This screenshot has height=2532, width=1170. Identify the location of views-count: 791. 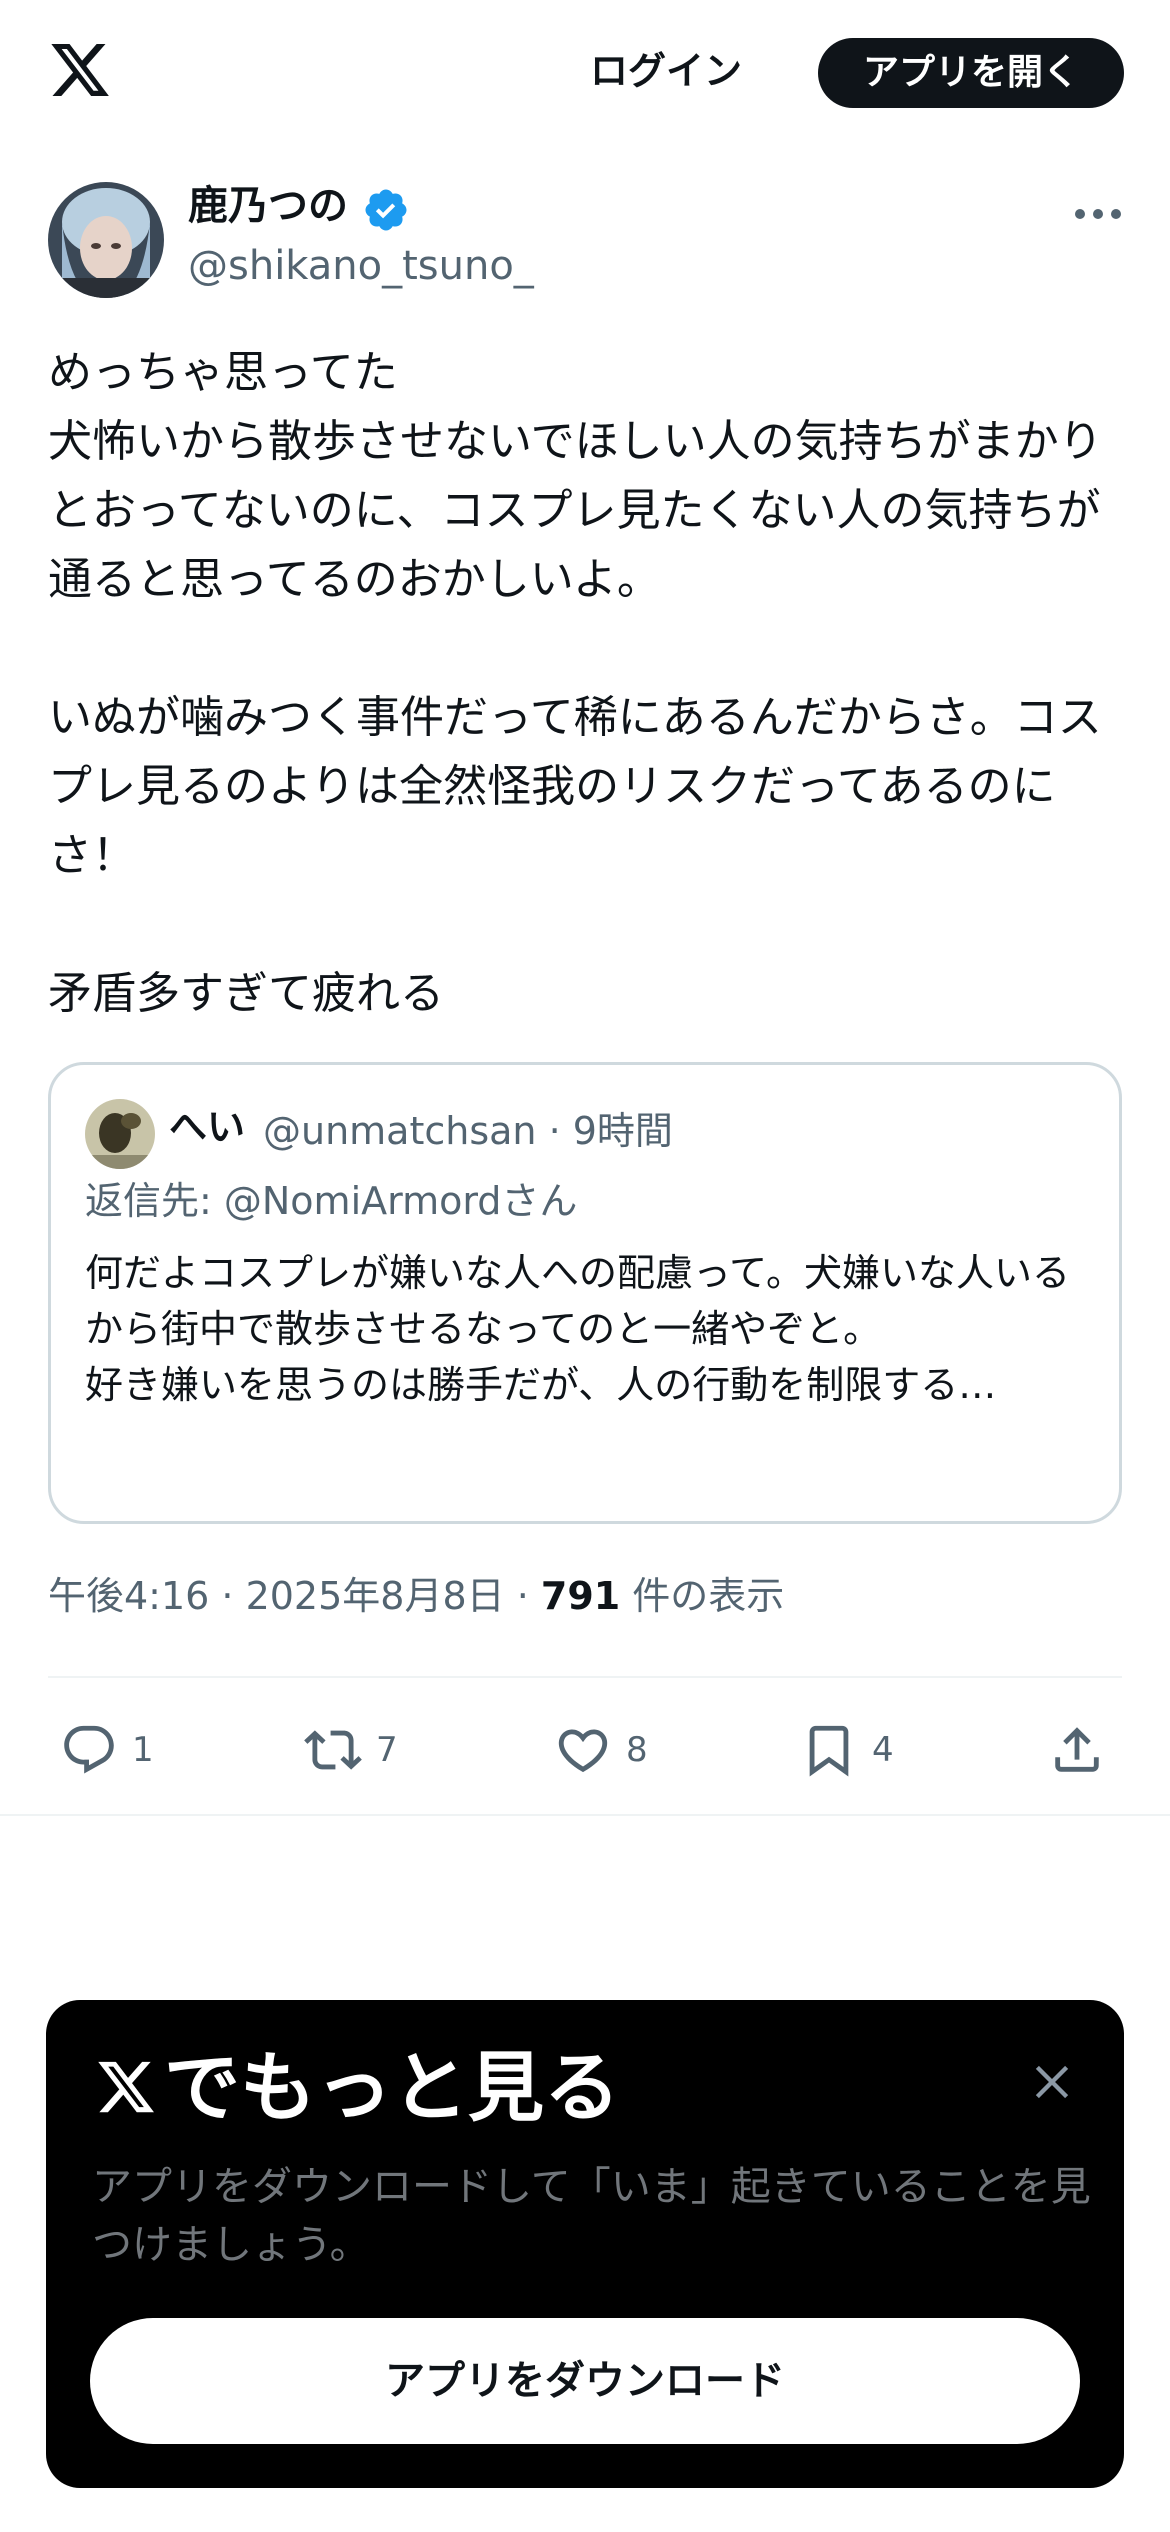
(580, 1596).